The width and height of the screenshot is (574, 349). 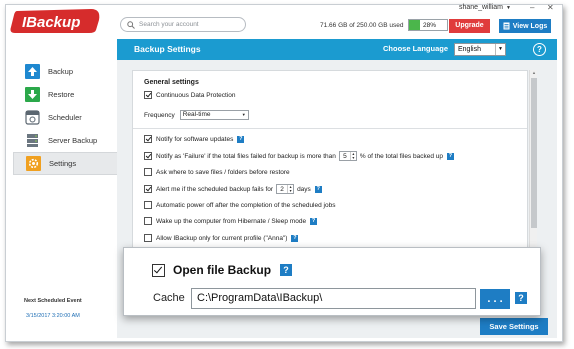 I want to click on minimize-icon: –, so click(x=532, y=7).